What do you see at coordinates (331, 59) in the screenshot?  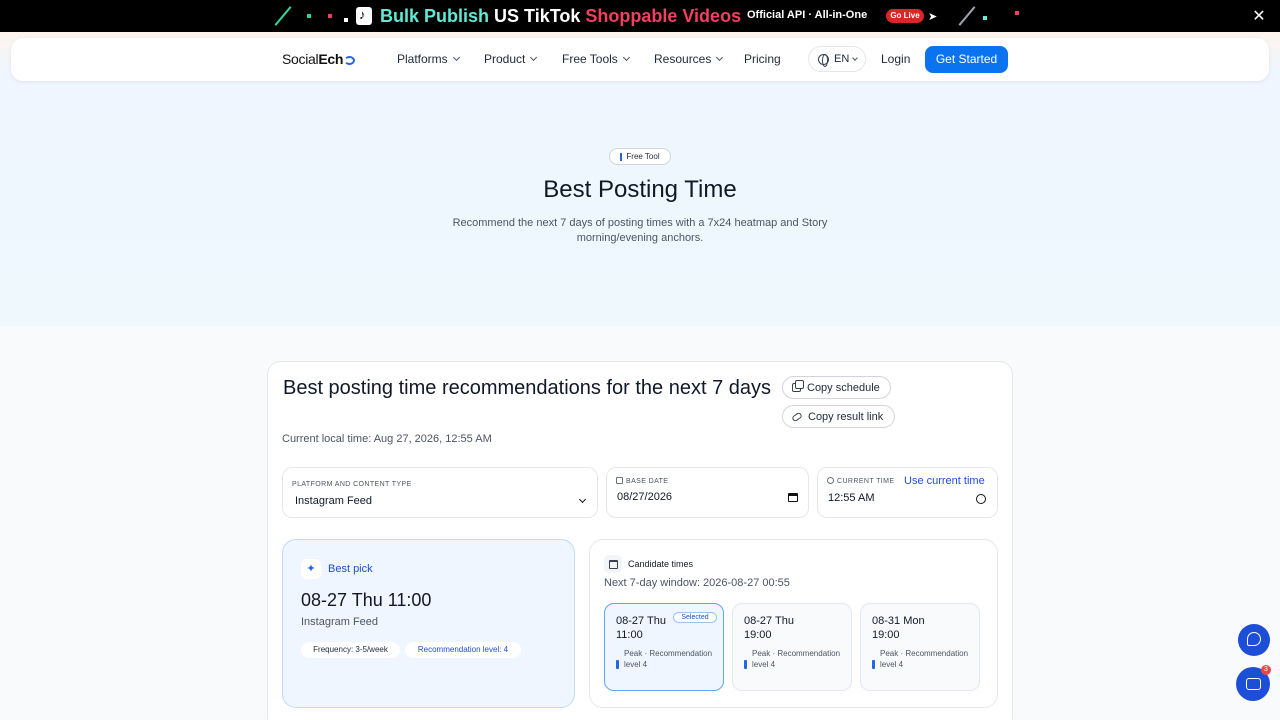 I see `logo-bold: Ech` at bounding box center [331, 59].